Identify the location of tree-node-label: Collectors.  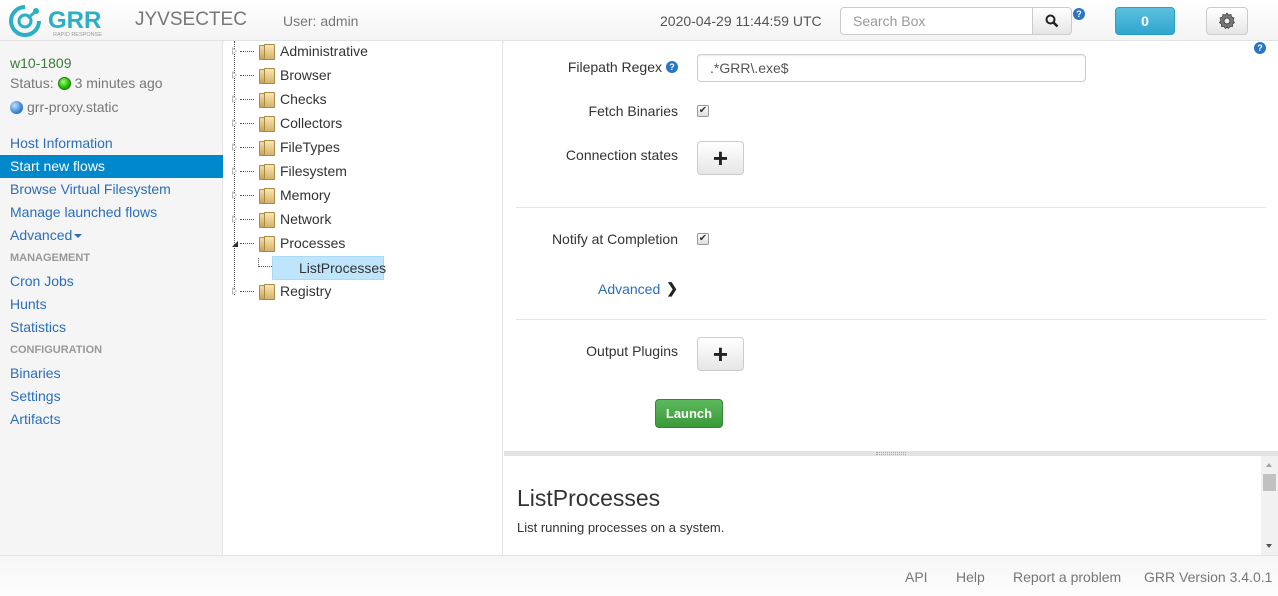
(311, 123).